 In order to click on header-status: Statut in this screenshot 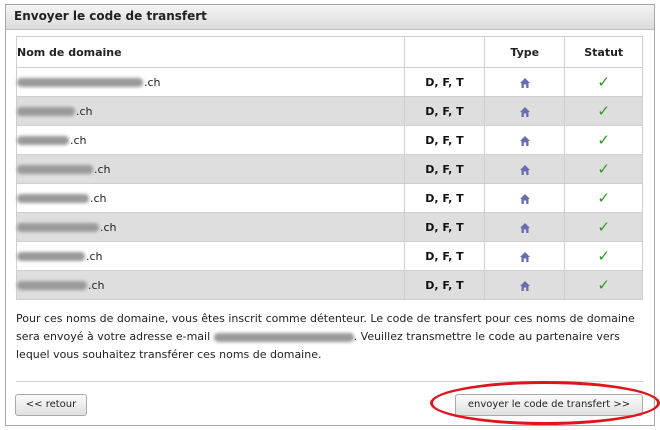, I will do `click(603, 52)`.